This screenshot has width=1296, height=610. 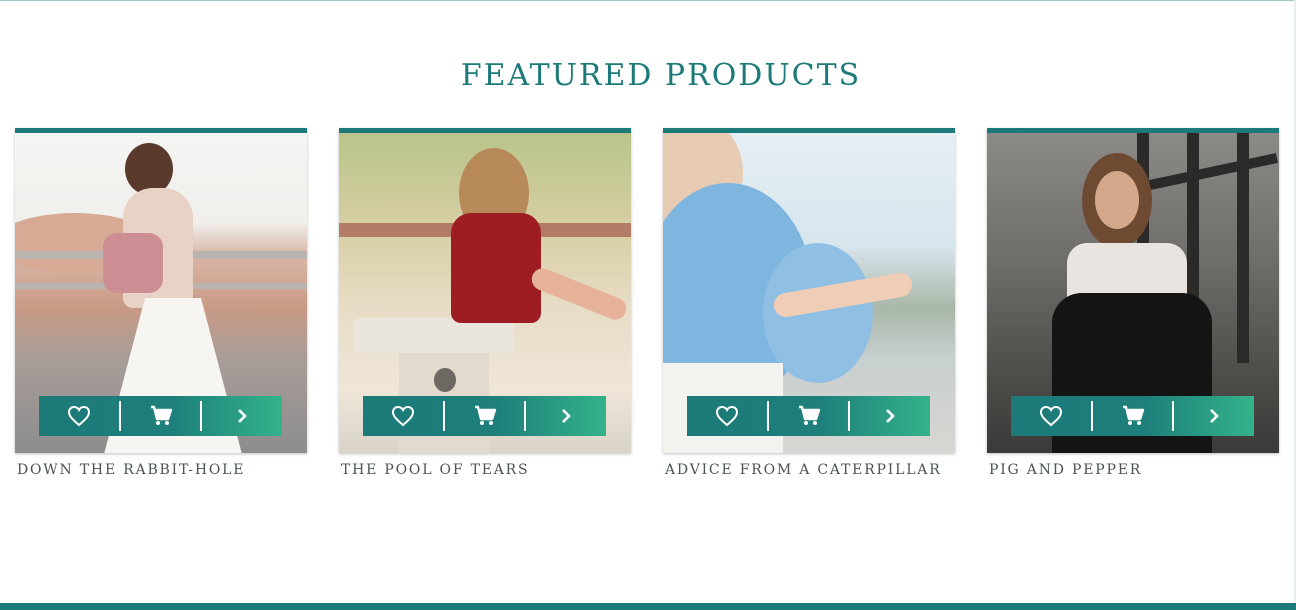 What do you see at coordinates (648, 0) in the screenshot?
I see `top-divider` at bounding box center [648, 0].